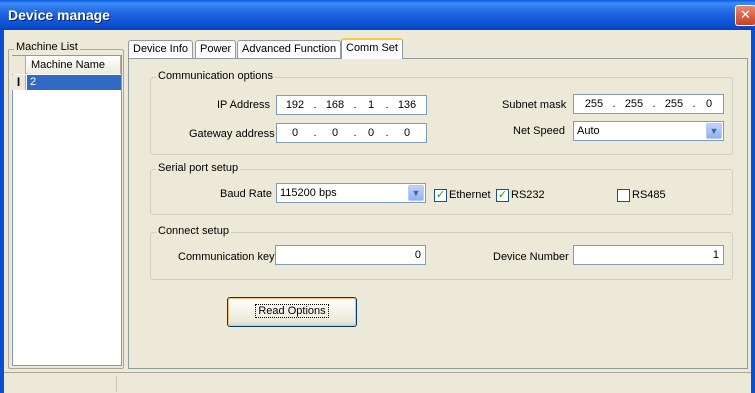 The width and height of the screenshot is (755, 393). I want to click on machine-list-row: I 2, so click(66, 82).